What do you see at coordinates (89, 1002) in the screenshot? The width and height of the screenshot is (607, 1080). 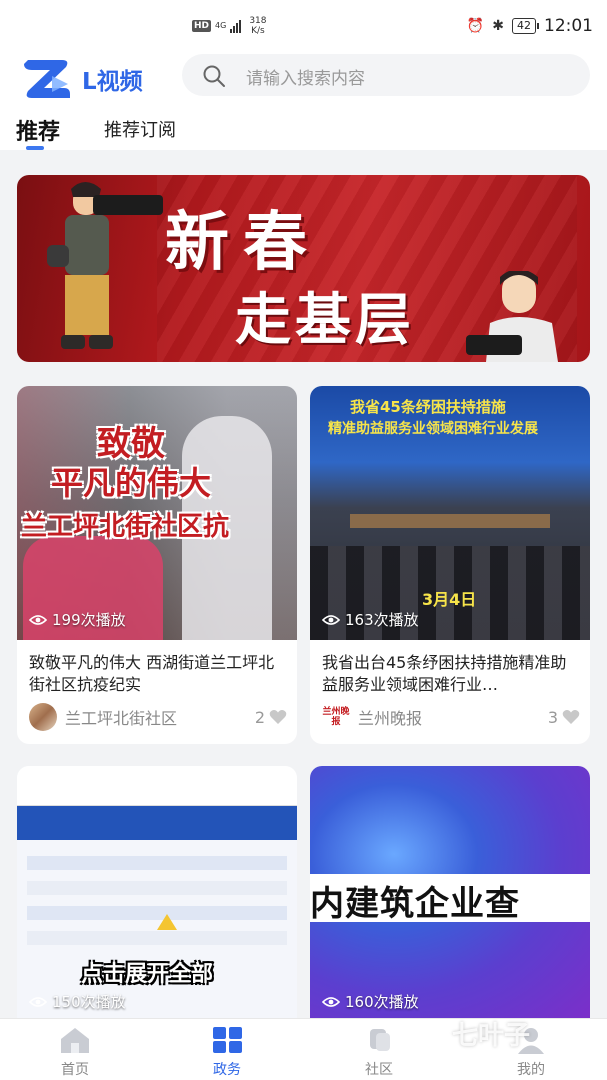 I see `play-count-text: 150次播放` at bounding box center [89, 1002].